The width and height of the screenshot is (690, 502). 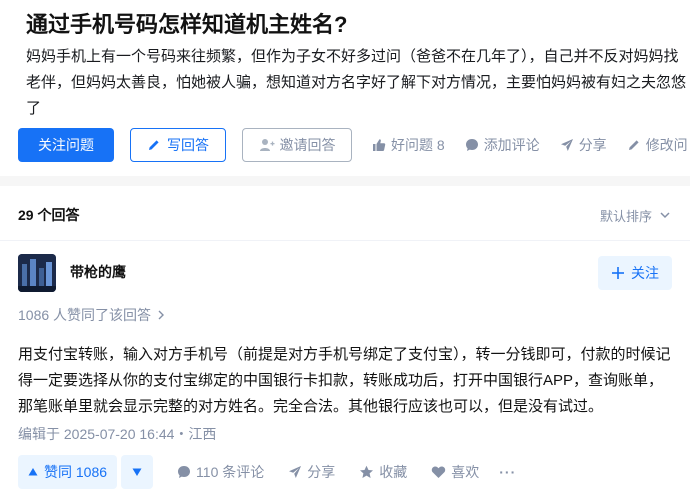 What do you see at coordinates (345, 181) in the screenshot?
I see `section-gap` at bounding box center [345, 181].